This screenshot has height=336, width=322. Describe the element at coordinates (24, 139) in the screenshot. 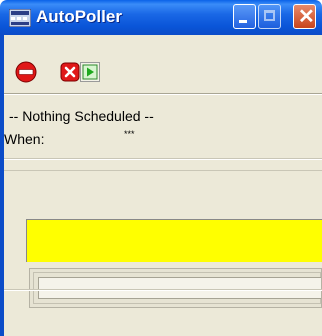

I see `when-label: When:` at that location.